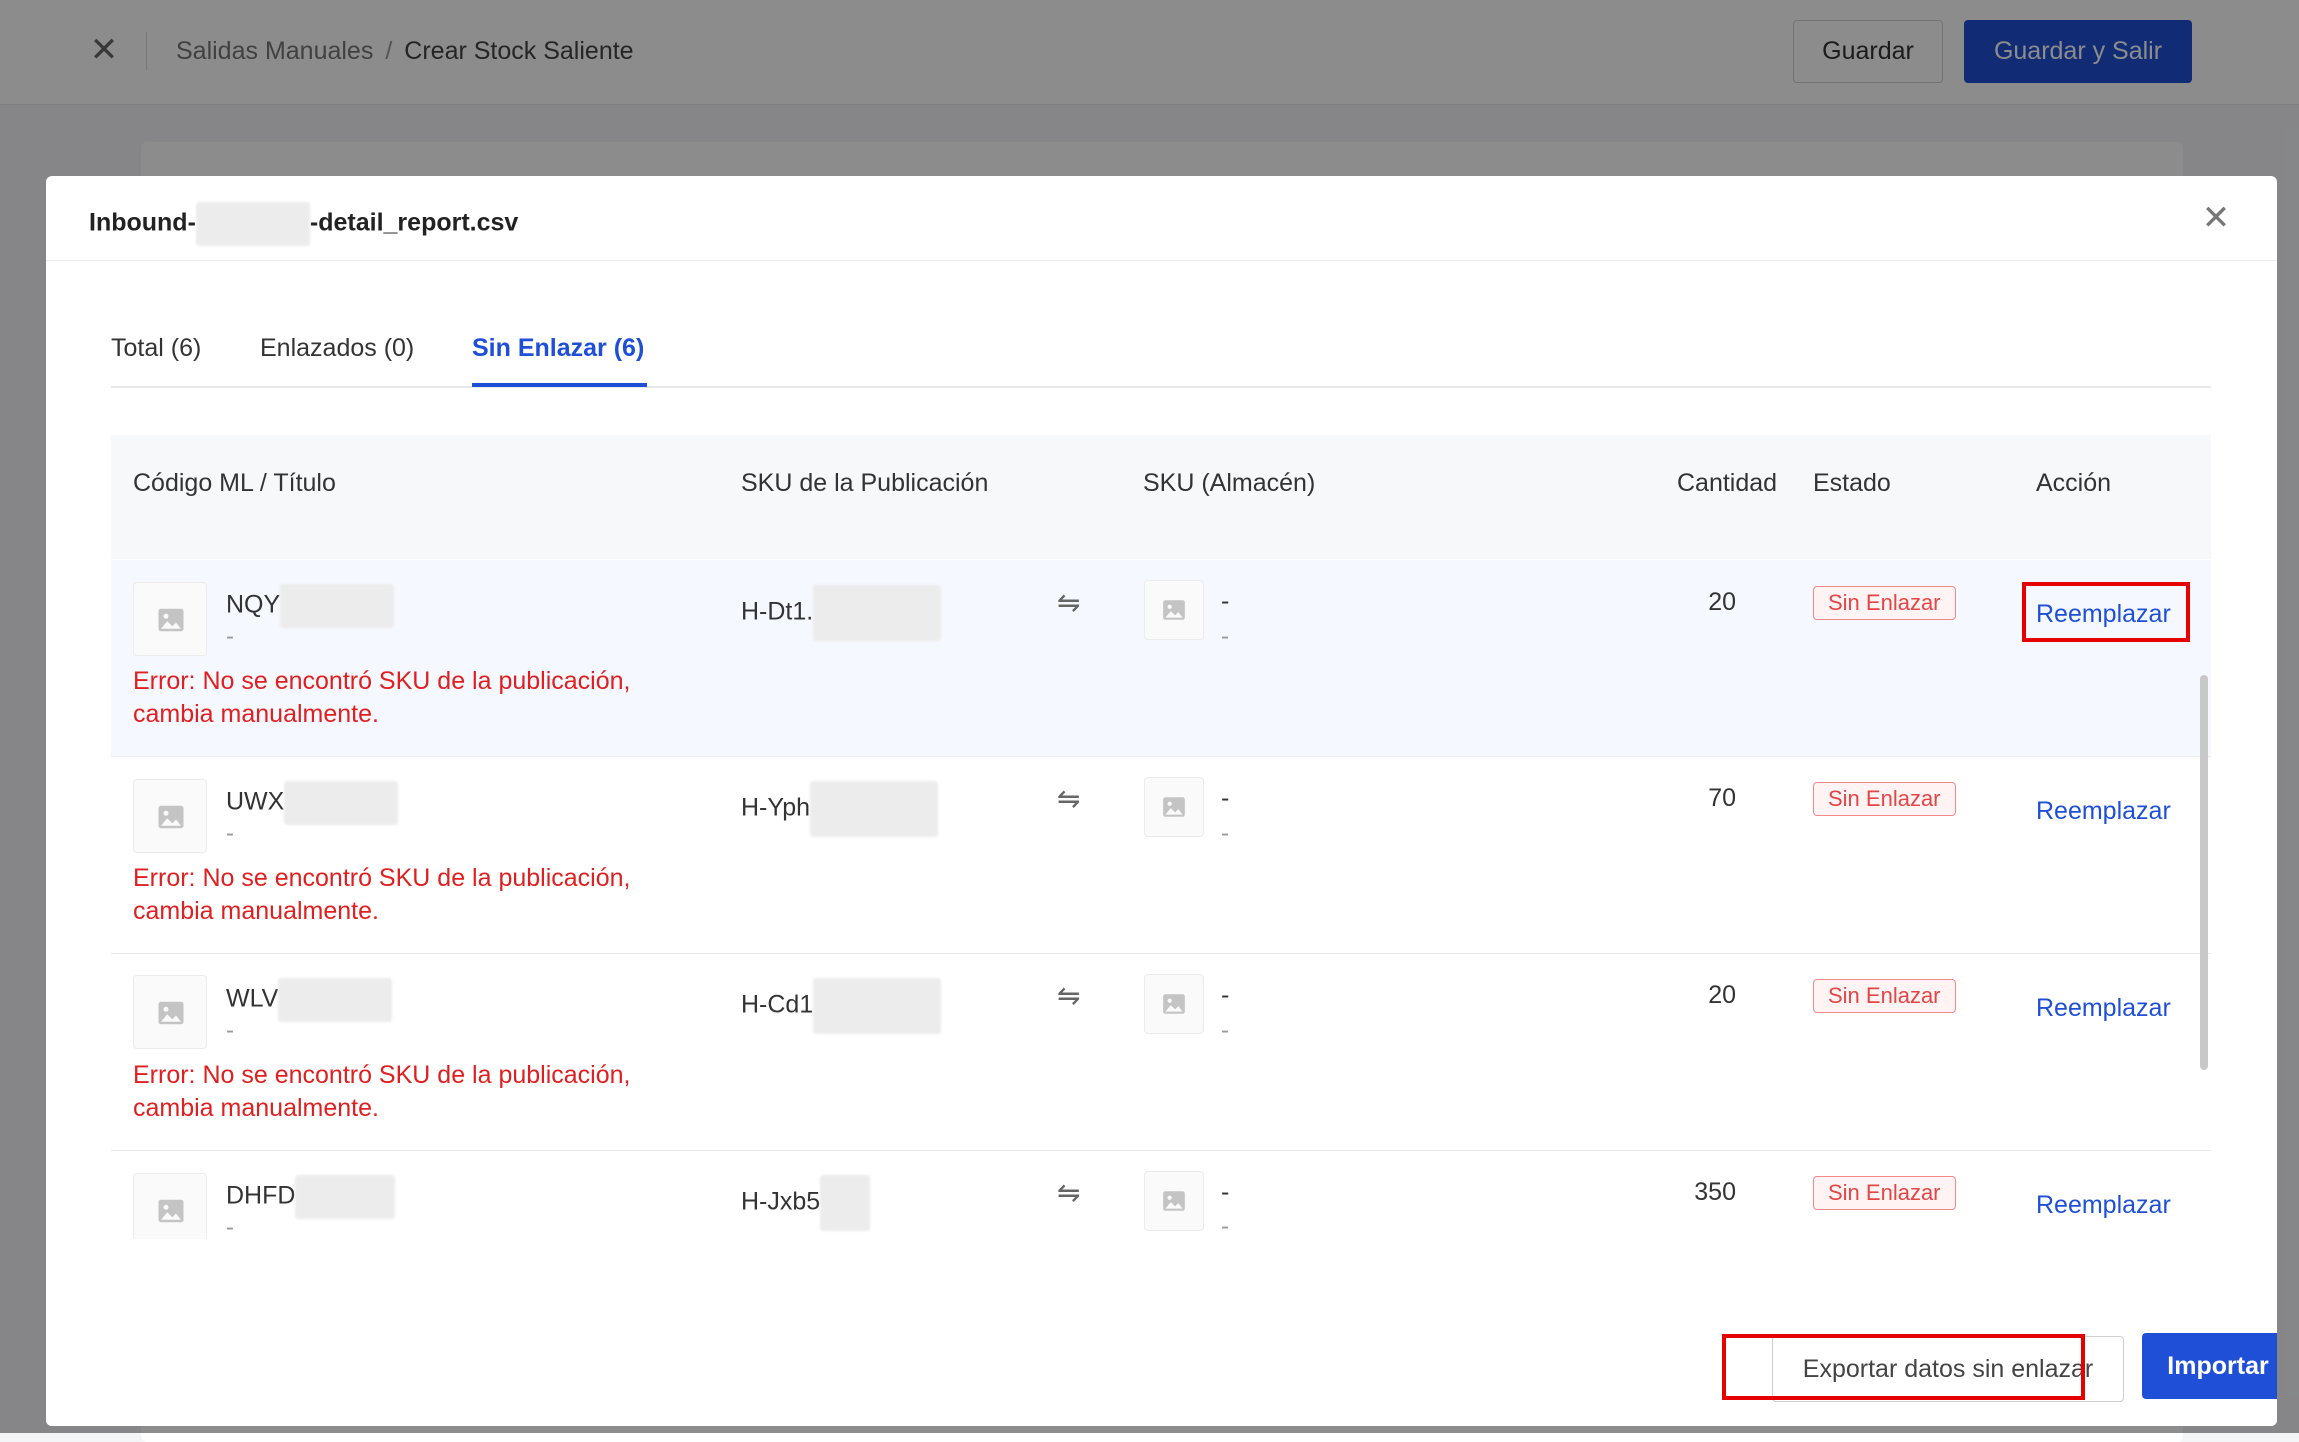 This screenshot has height=1442, width=2299. I want to click on ml-code: NQY, so click(310, 606).